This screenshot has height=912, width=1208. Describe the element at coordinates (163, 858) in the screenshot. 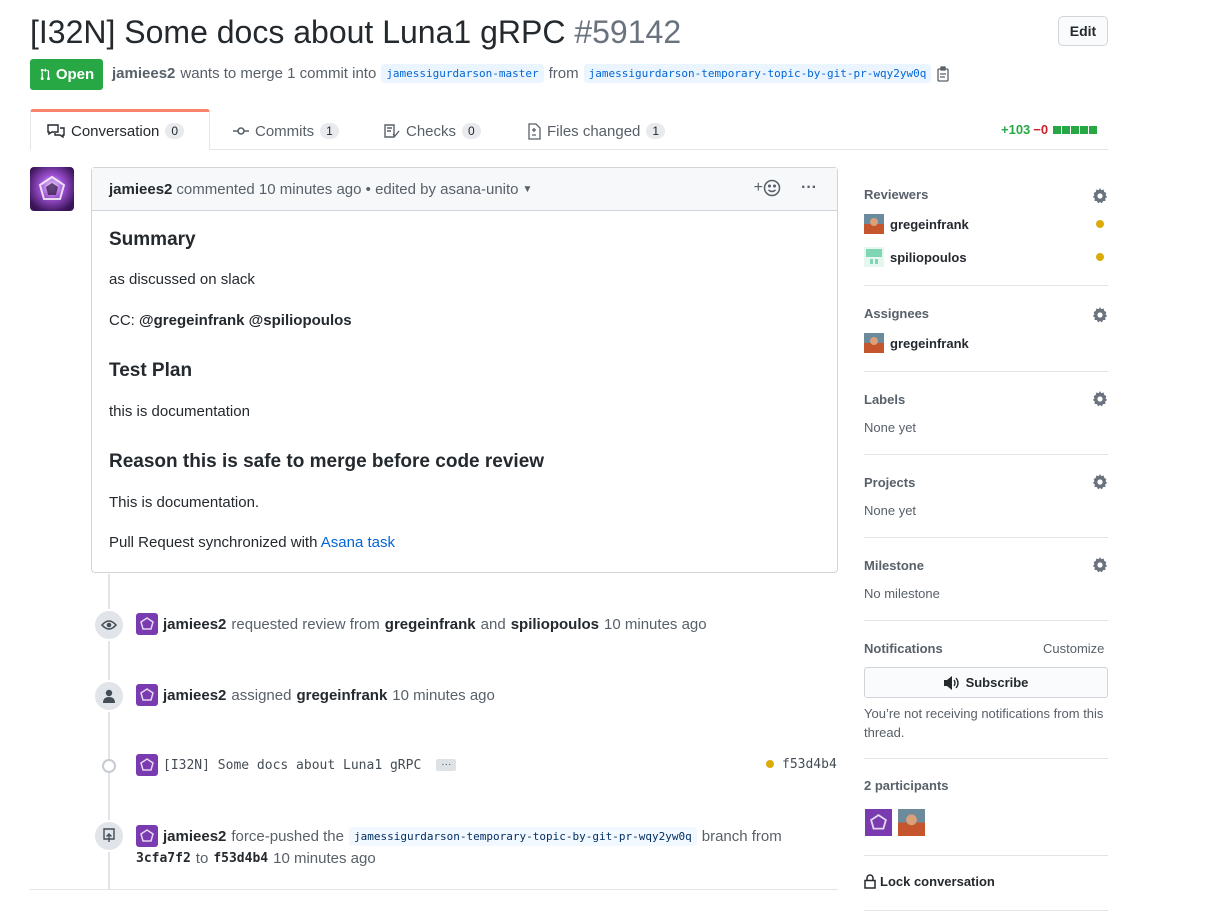

I see `from-sha: 3cfa7f2` at that location.